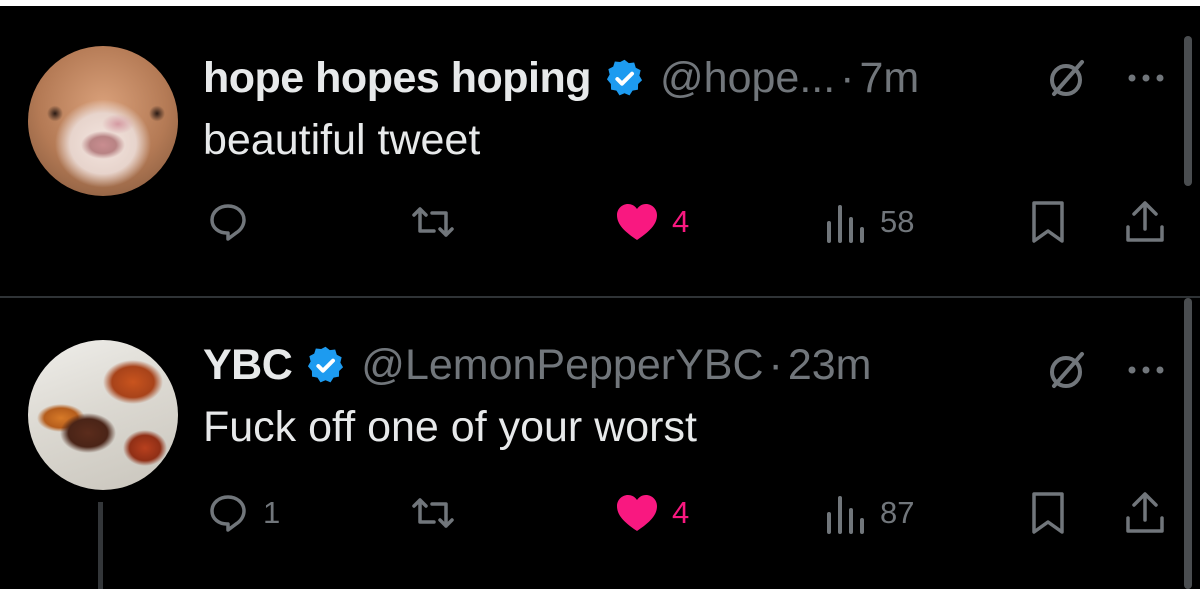 The image size is (1200, 589). I want to click on action-bar: 1 4 87, so click(600, 513).